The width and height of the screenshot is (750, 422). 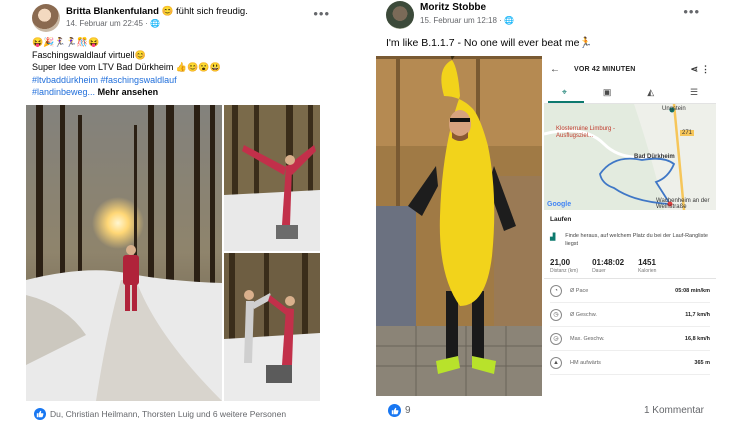 What do you see at coordinates (556, 338) in the screenshot?
I see `max-speed-icon: ◶` at bounding box center [556, 338].